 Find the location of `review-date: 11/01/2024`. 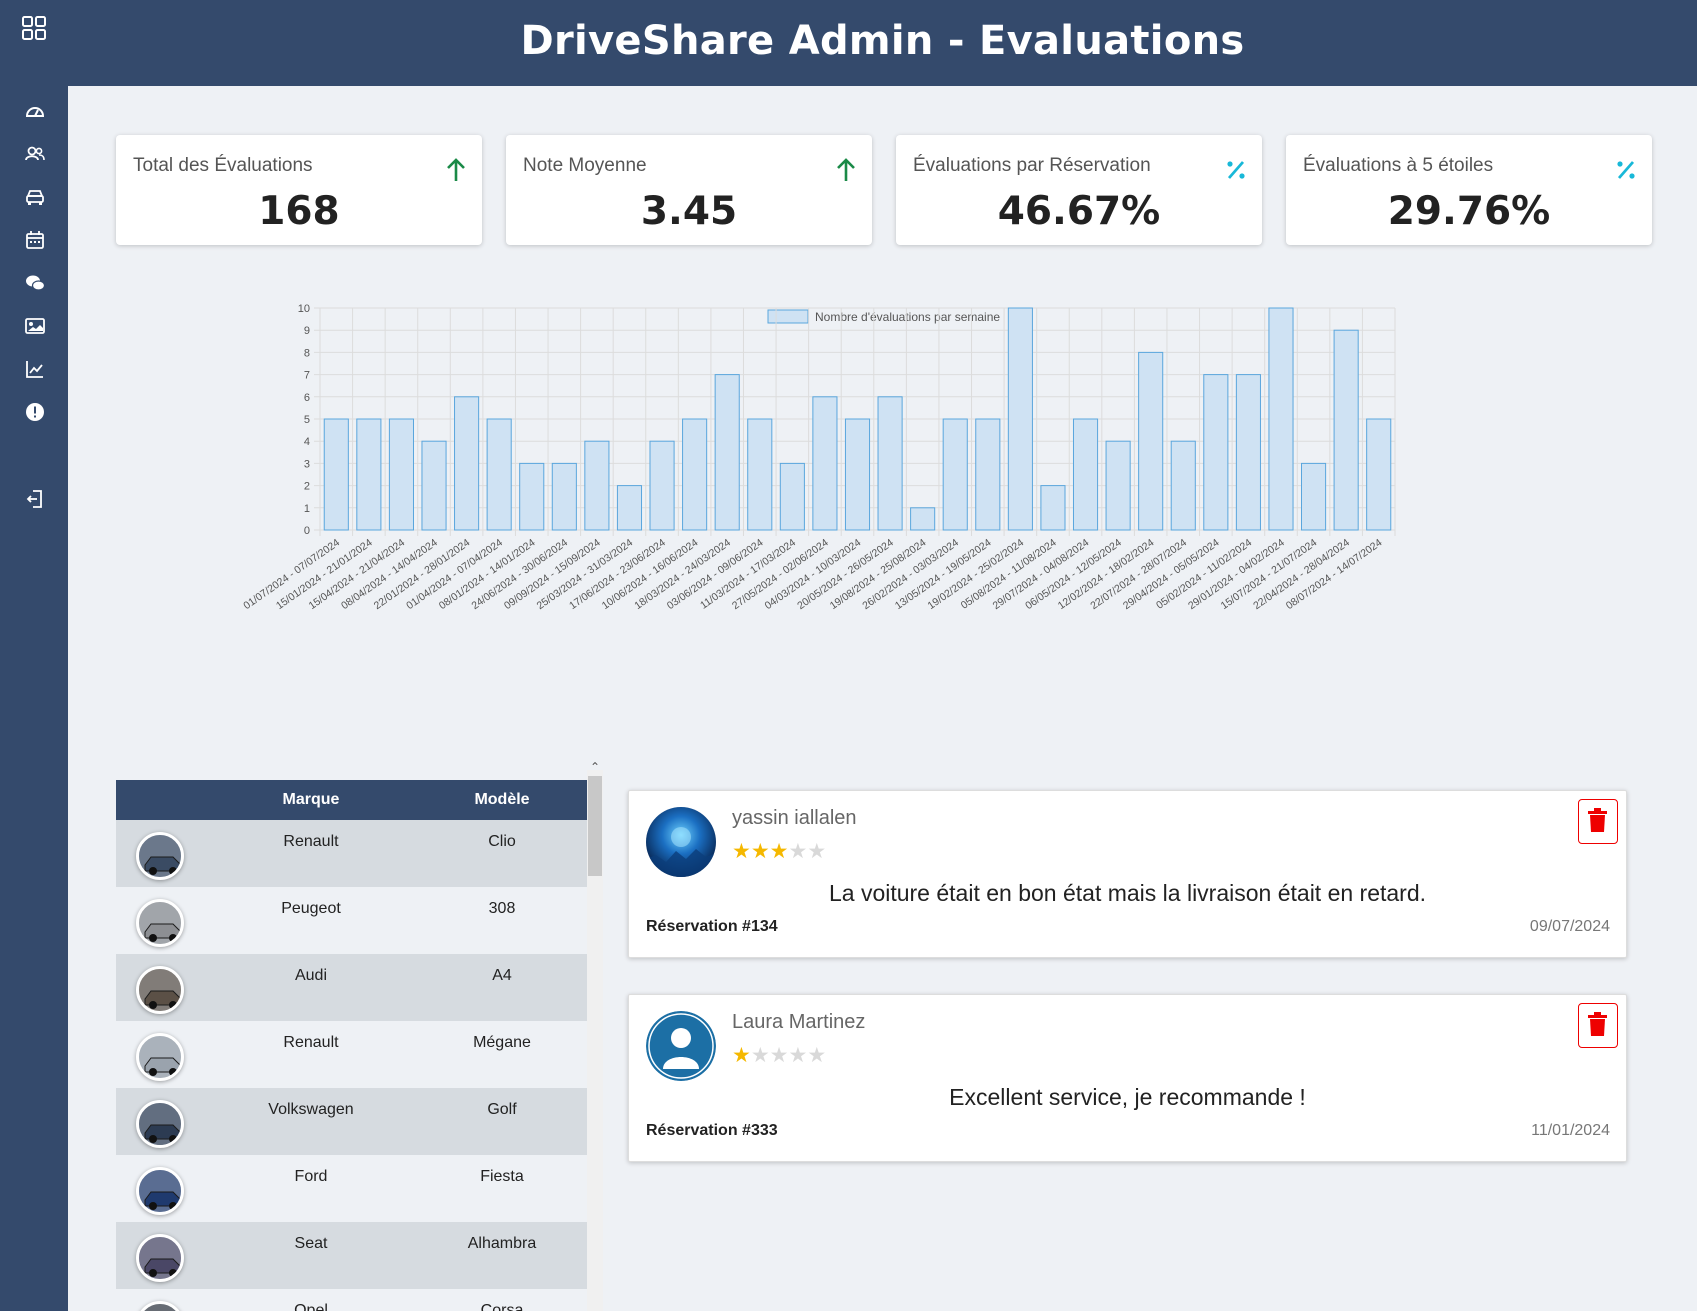

review-date: 11/01/2024 is located at coordinates (1570, 1130).